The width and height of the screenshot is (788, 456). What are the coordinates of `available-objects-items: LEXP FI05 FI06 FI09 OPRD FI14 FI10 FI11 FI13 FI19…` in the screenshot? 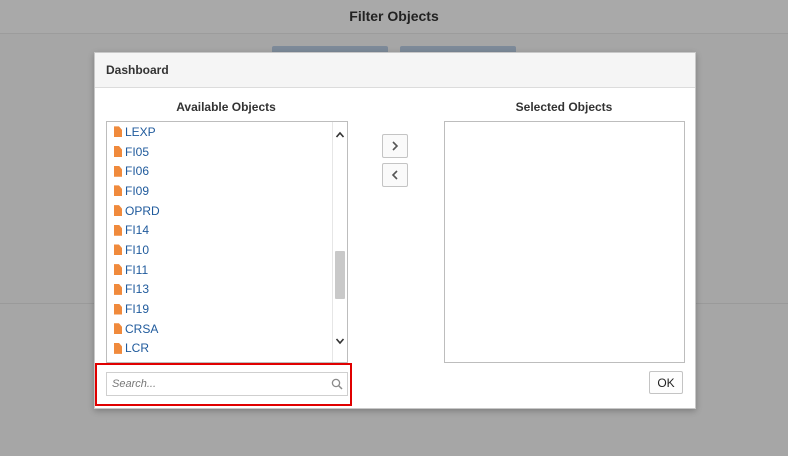 It's located at (220, 240).